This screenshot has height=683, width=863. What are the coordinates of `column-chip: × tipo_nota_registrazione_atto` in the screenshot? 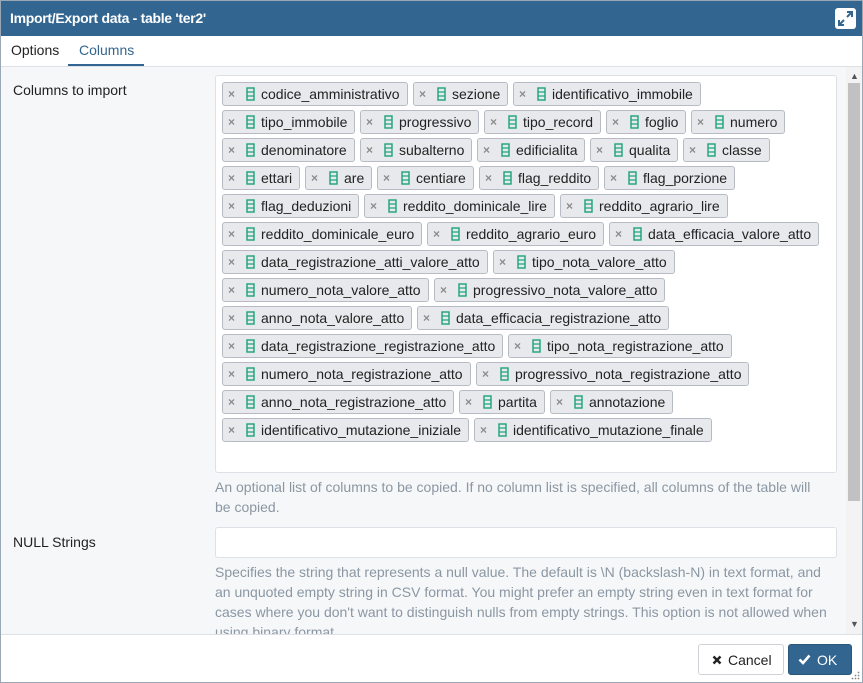 It's located at (620, 346).